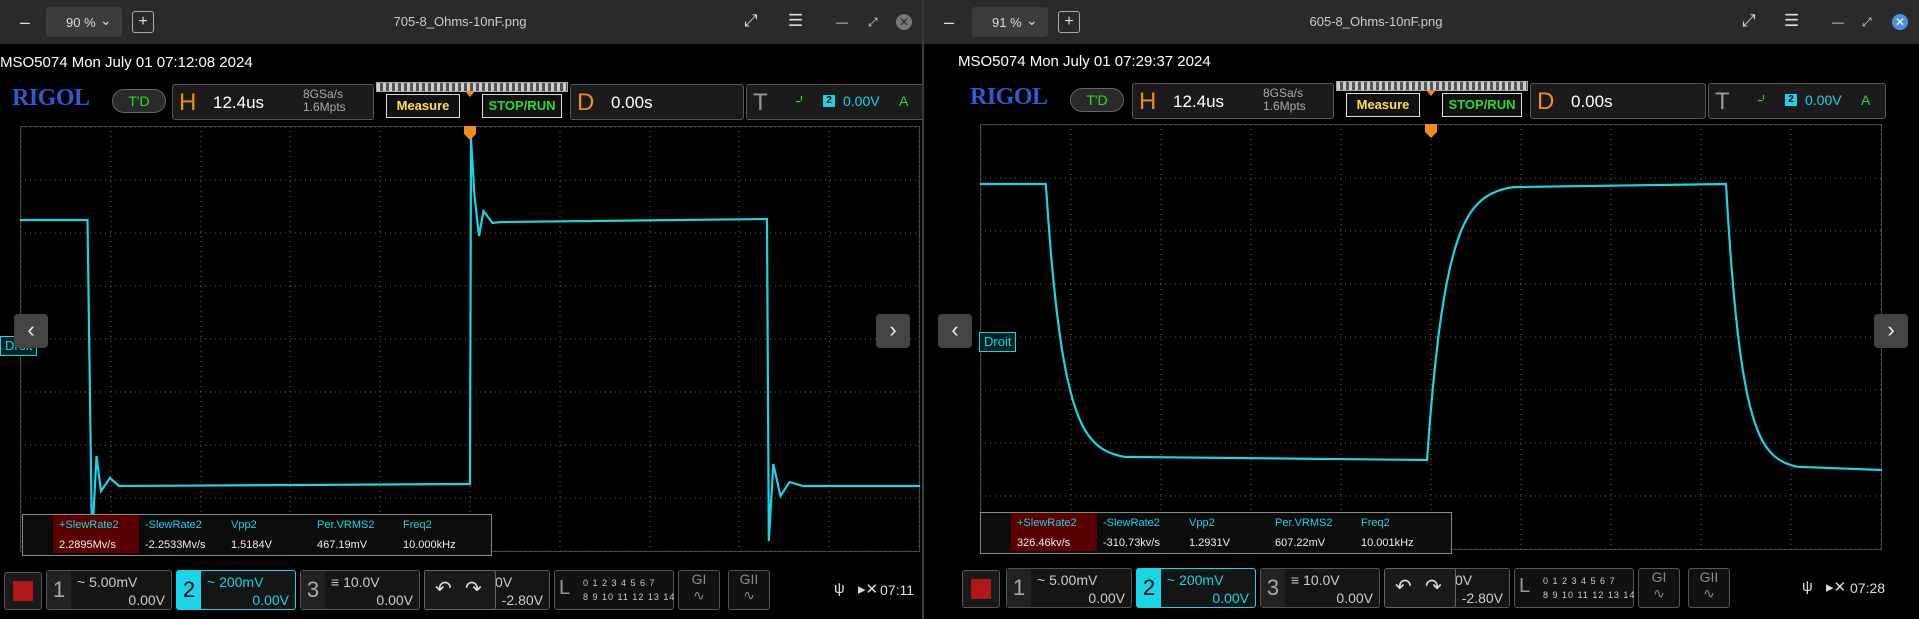  Describe the element at coordinates (1868, 588) in the screenshot. I see `clock: 07:28` at that location.